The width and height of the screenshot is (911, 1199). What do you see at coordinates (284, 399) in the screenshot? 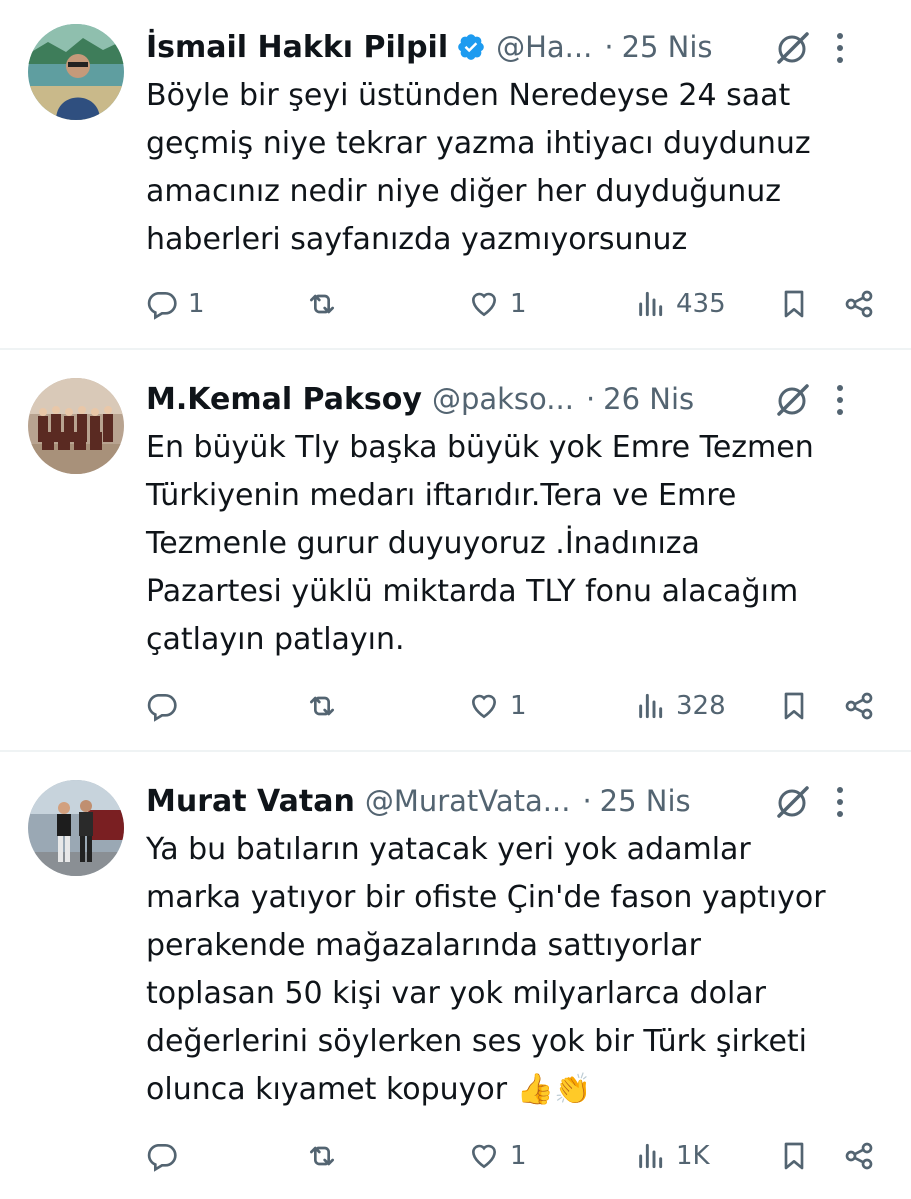
I see `display-name: M.Kemal Paksoy` at bounding box center [284, 399].